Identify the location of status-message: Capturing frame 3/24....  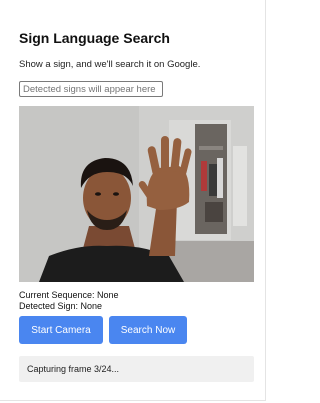
(73, 369).